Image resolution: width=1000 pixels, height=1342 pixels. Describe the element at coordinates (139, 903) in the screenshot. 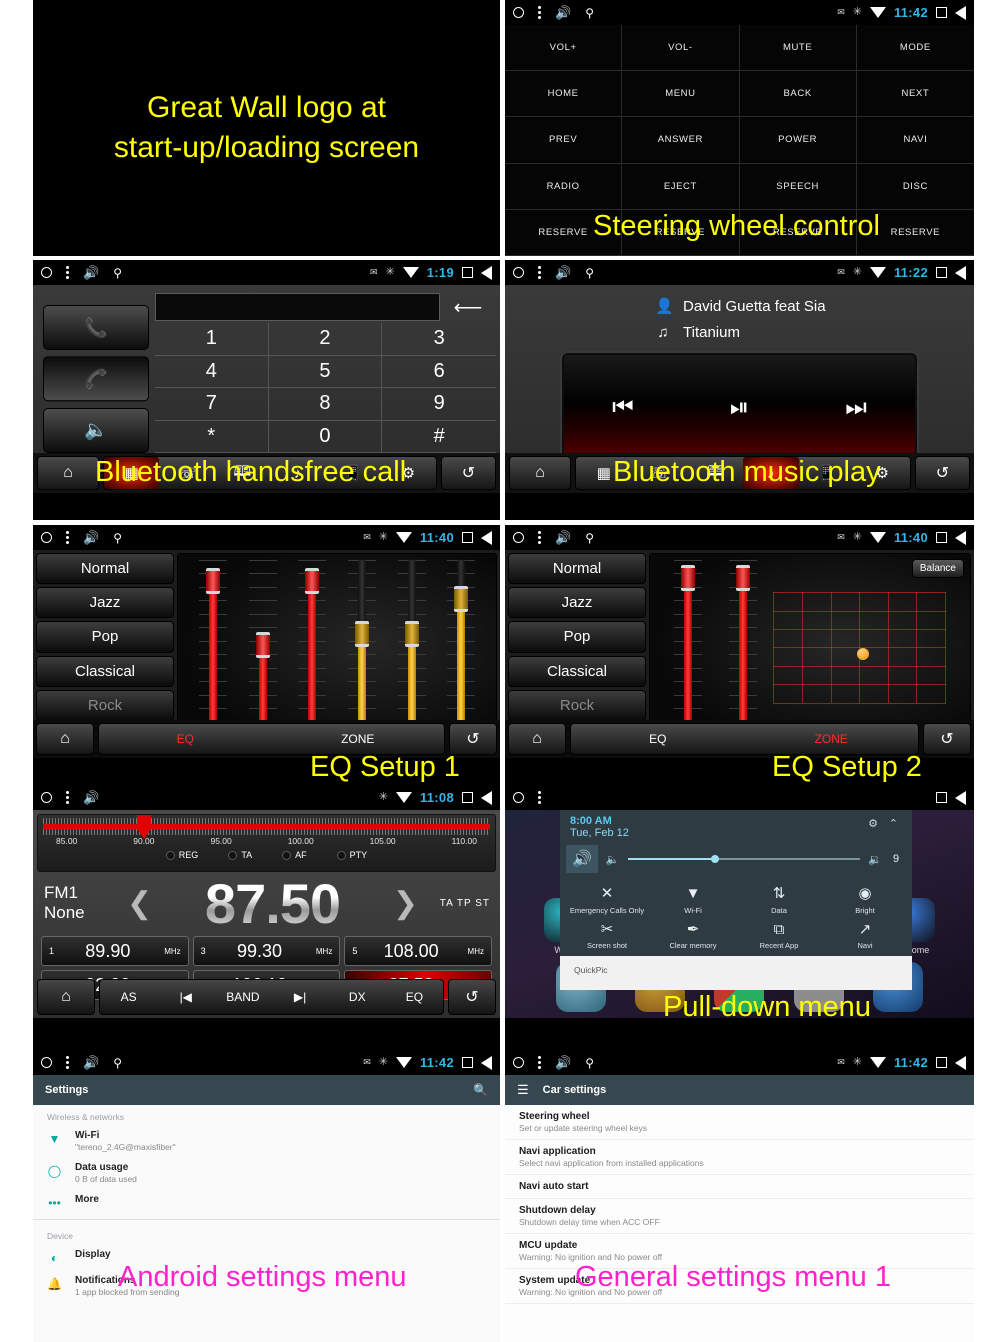

I see `chevron-left-icon: ❮` at that location.